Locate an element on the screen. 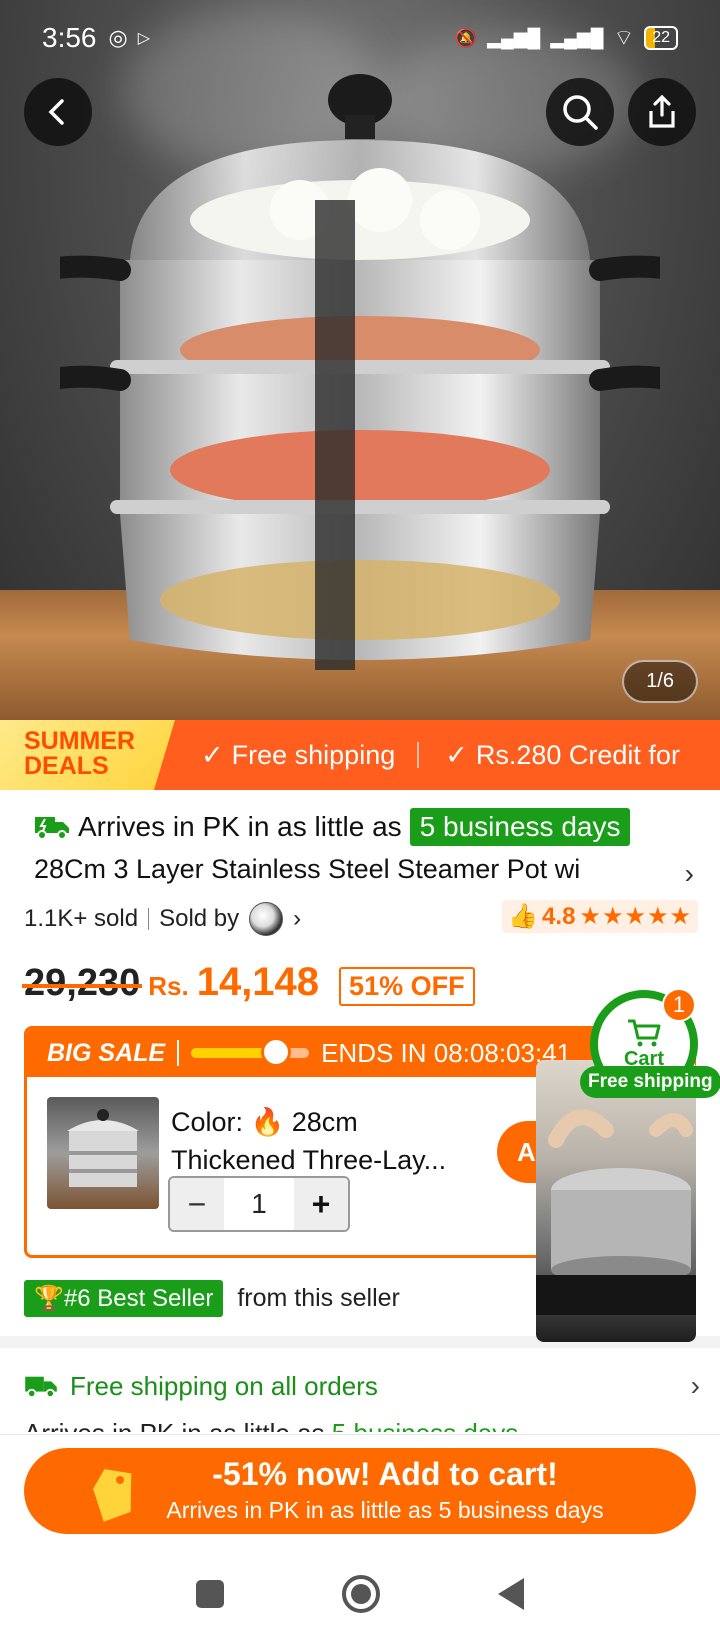 This screenshot has width=720, height=1640. promo-free-shipping-label: Free shipping is located at coordinates (313, 754).